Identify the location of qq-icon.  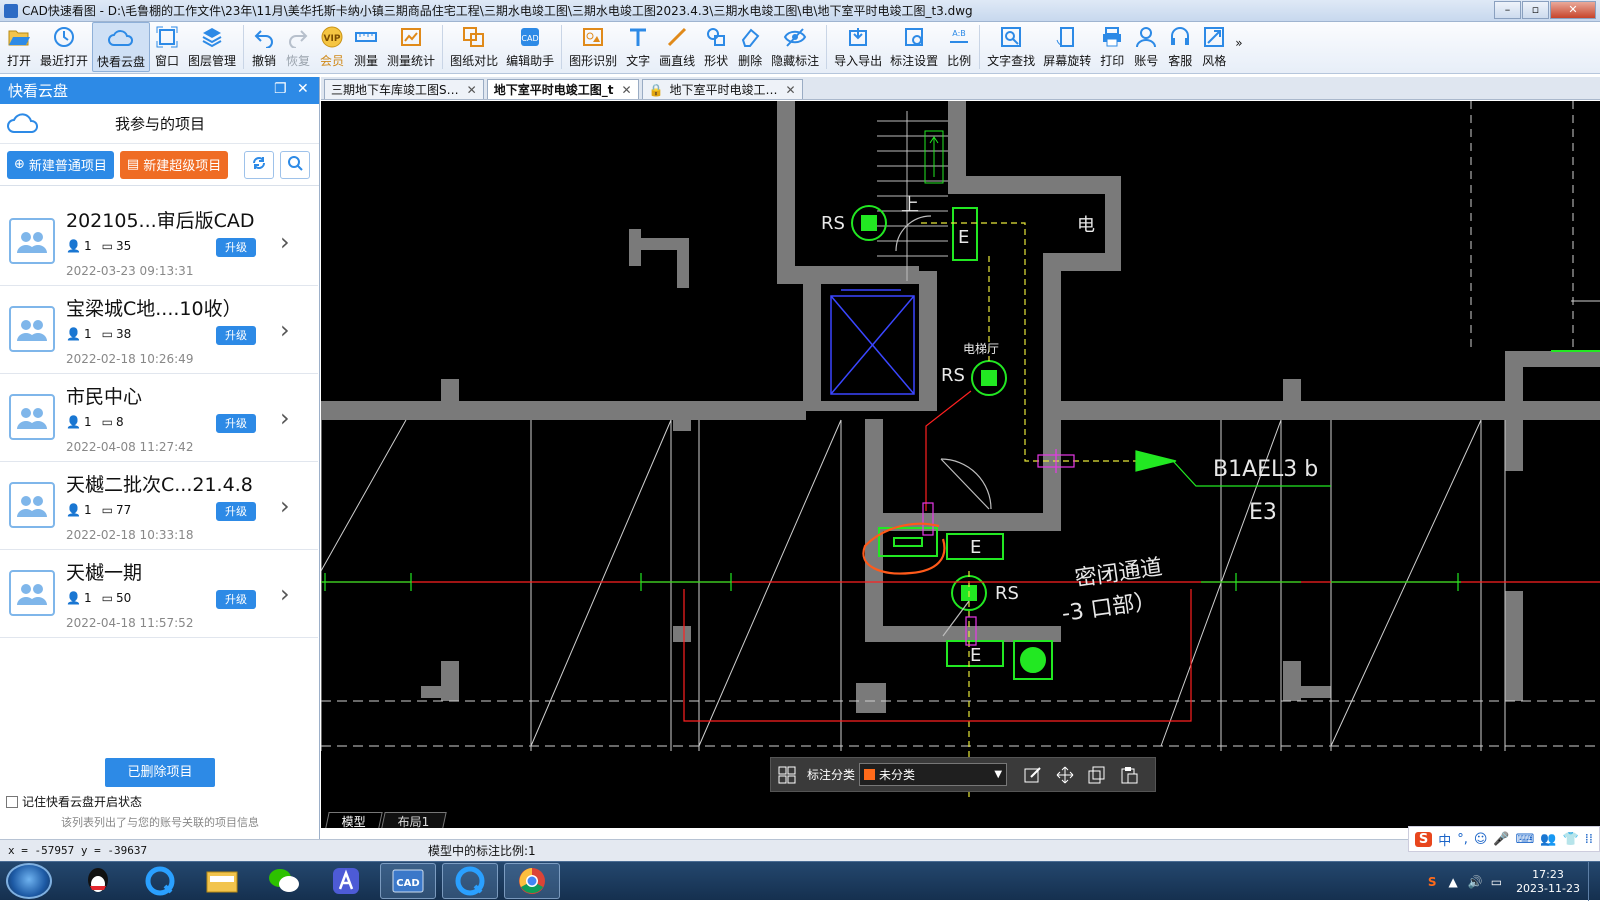
(98, 881).